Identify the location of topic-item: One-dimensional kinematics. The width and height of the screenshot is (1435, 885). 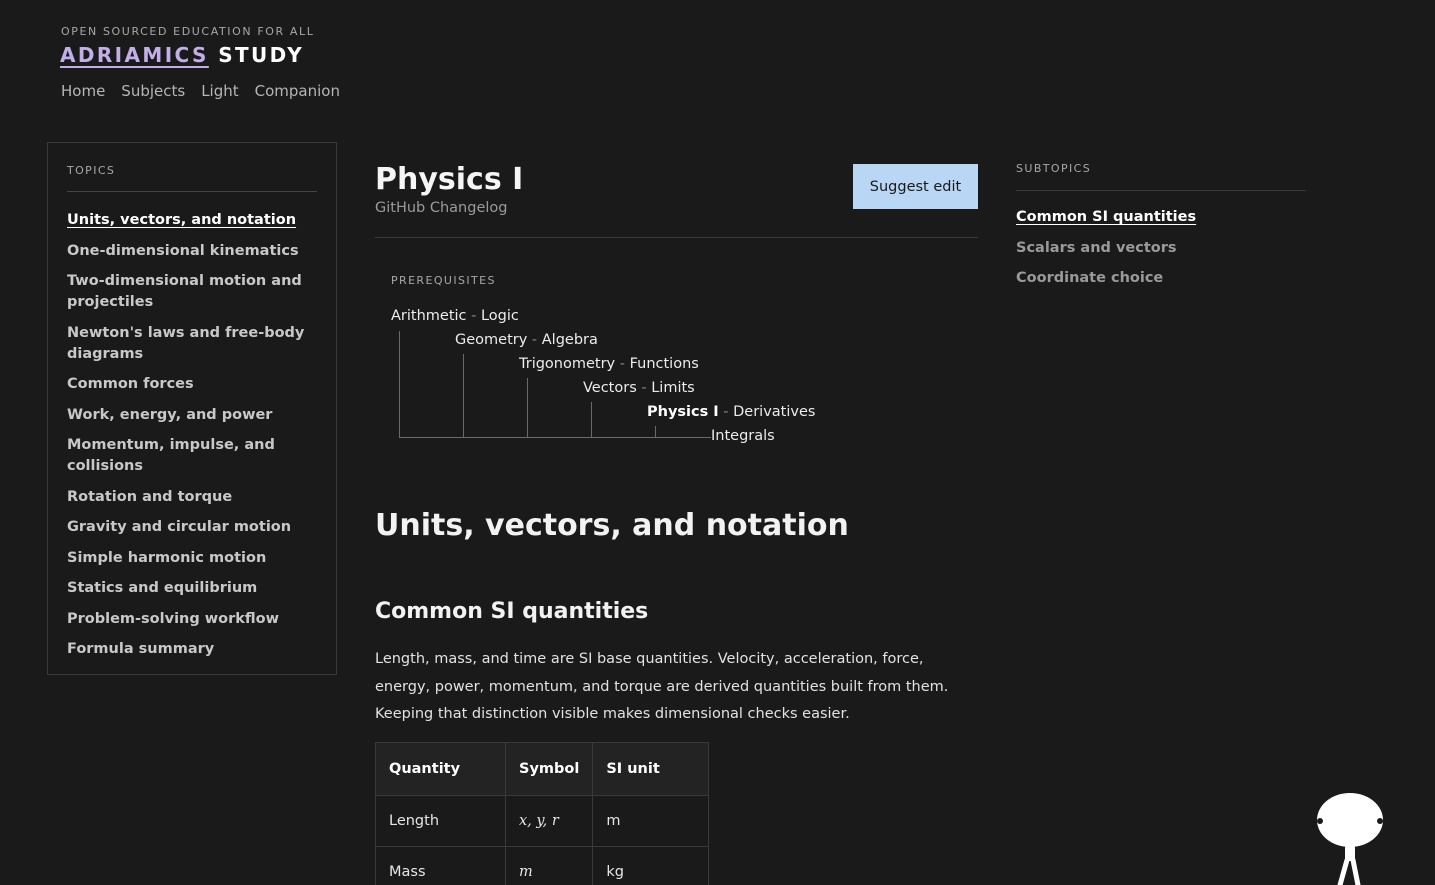
(187, 251).